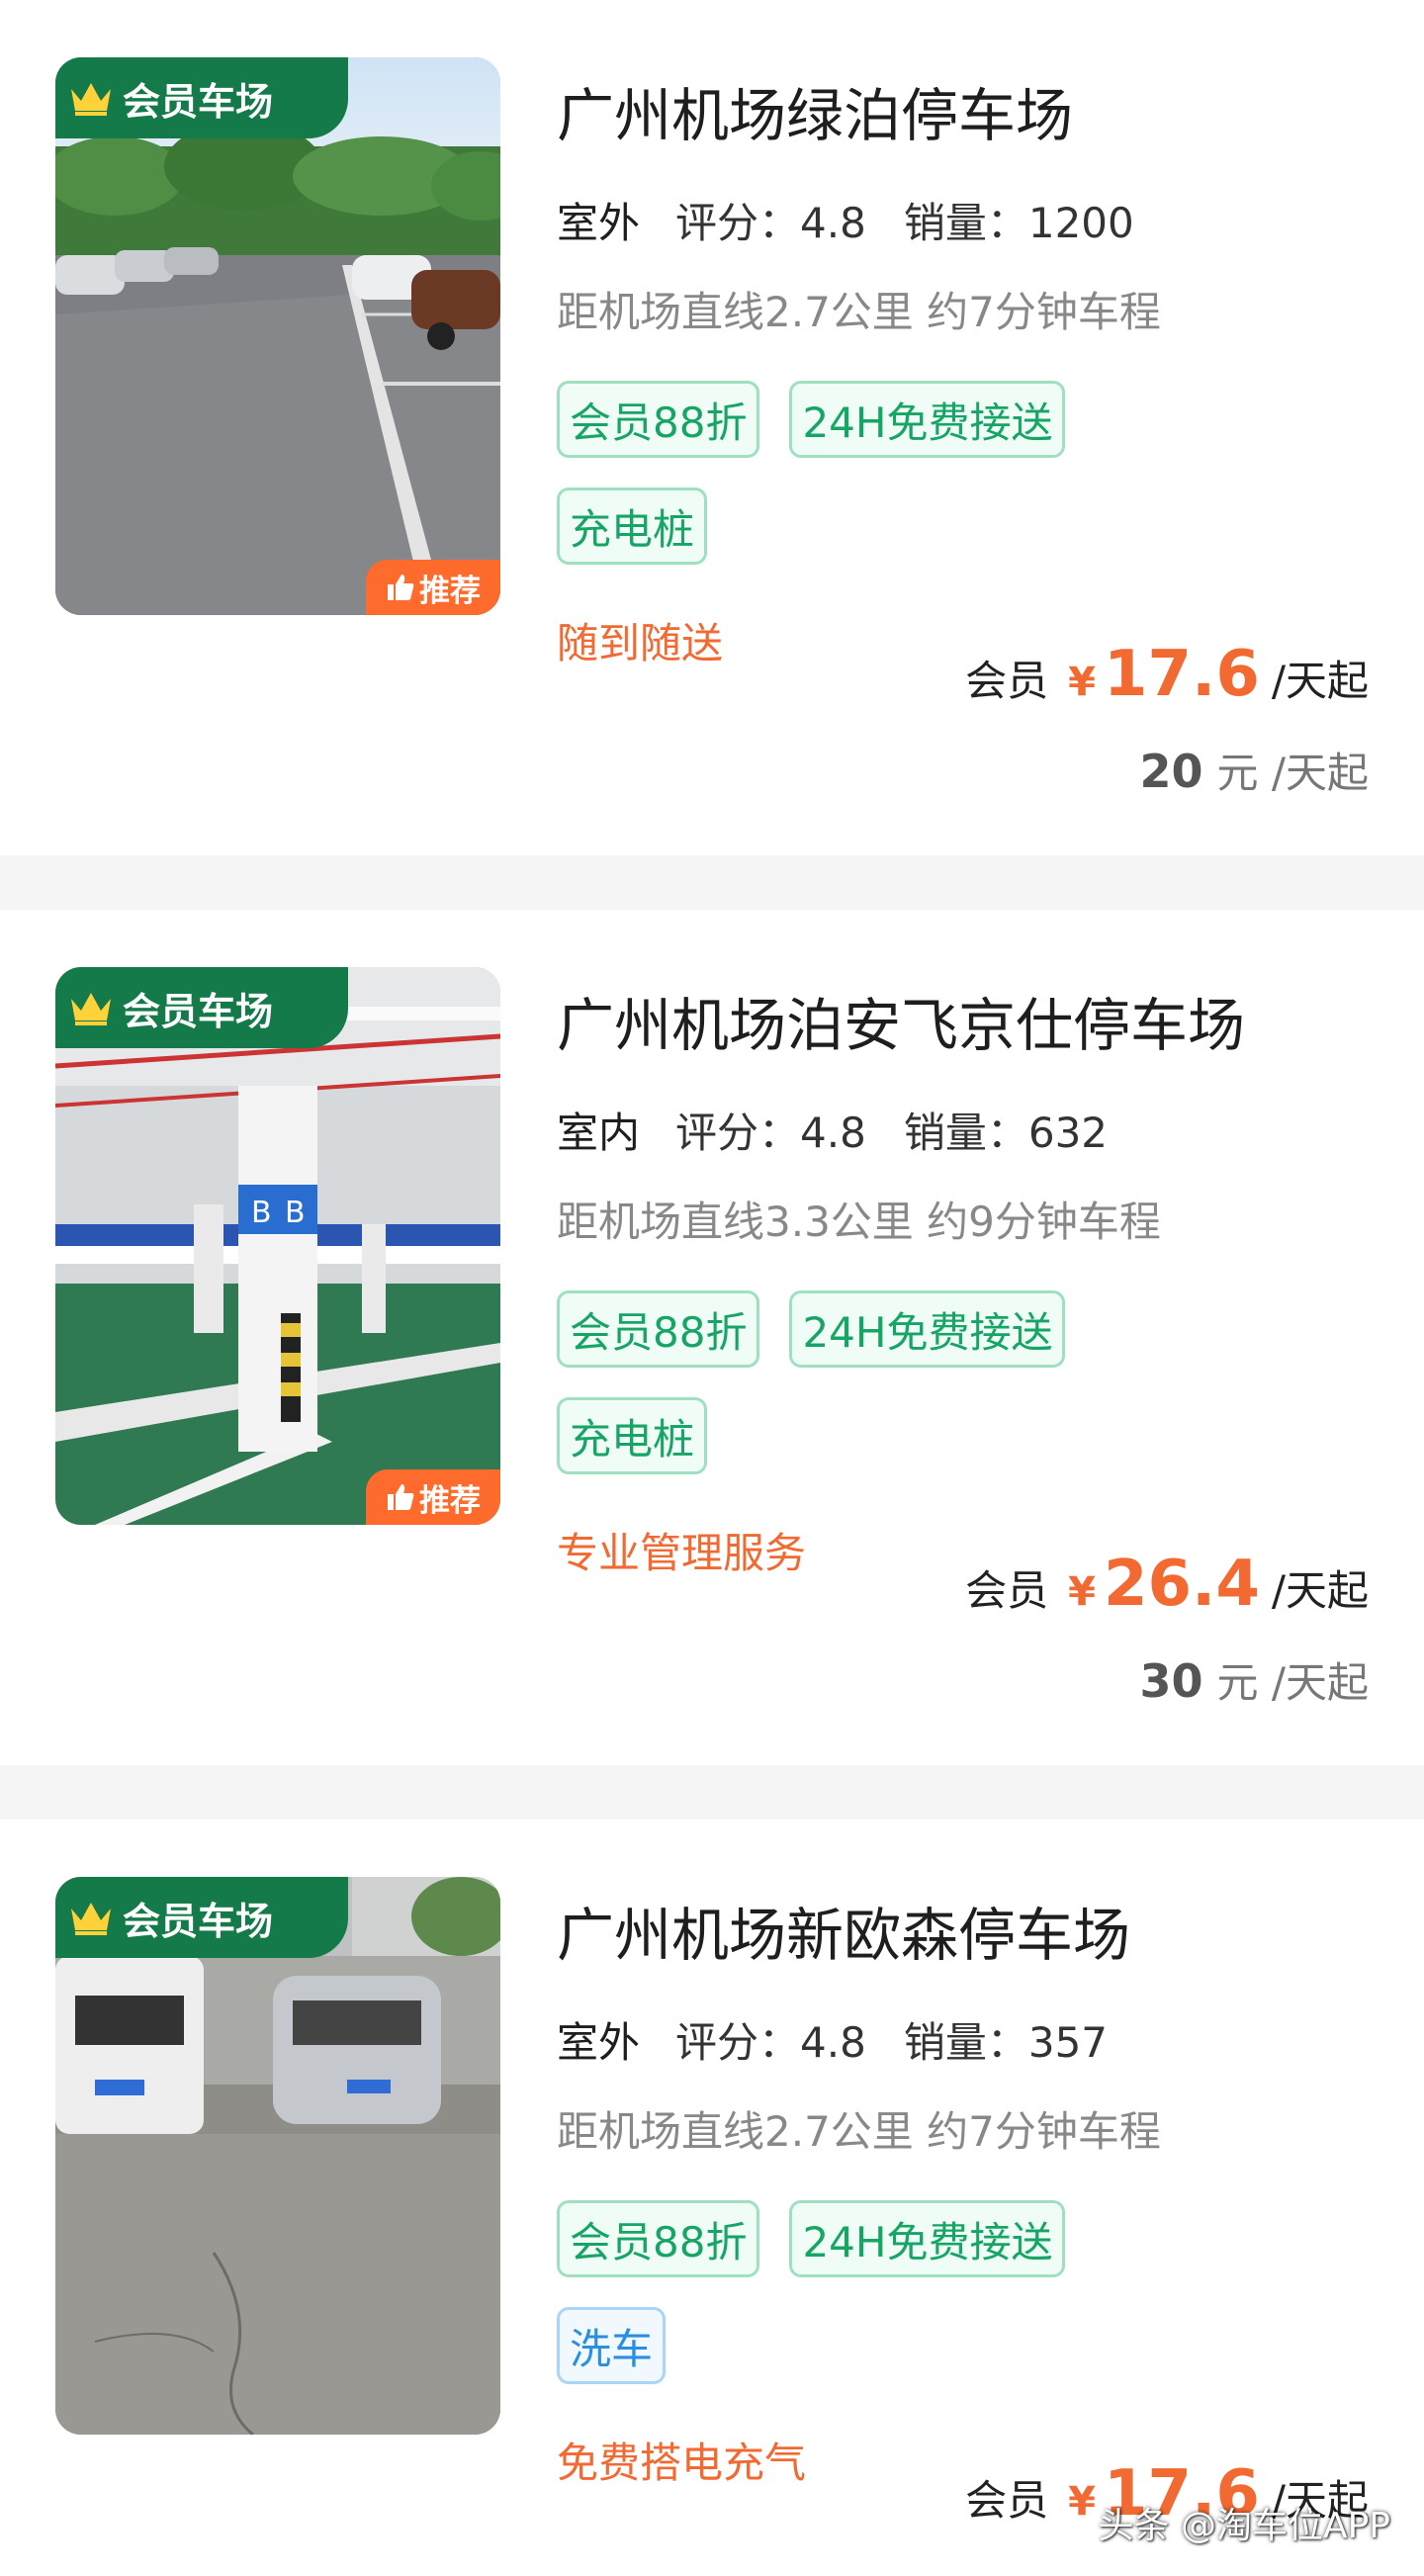 The image size is (1424, 2576). Describe the element at coordinates (1181, 674) in the screenshot. I see `member-price-value: 17.6` at that location.